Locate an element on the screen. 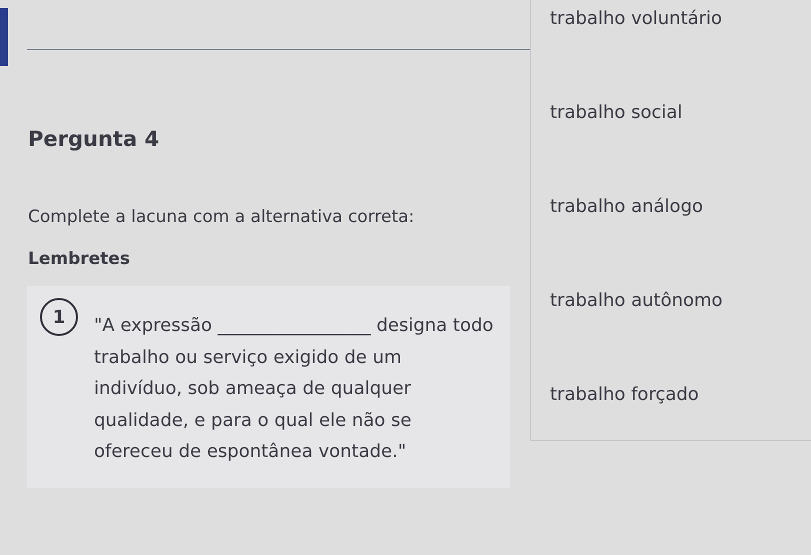  answer-option: trabalho análogo is located at coordinates (680, 243).